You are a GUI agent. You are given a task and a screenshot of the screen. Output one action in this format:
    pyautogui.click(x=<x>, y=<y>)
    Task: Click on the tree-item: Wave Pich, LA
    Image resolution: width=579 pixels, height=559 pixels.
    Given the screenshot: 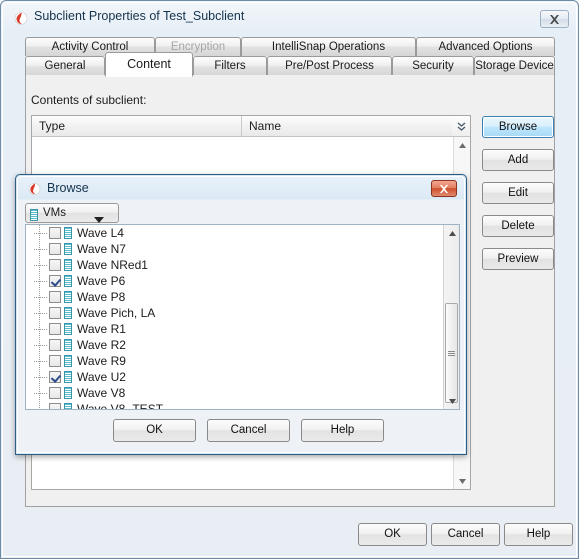 What is the action you would take?
    pyautogui.click(x=242, y=313)
    